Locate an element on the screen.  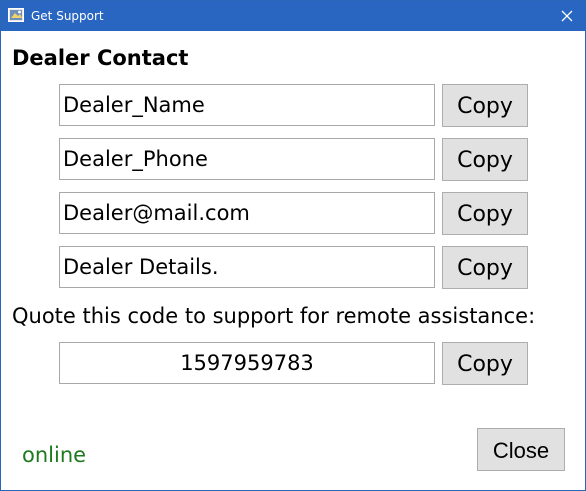
copy-name-button: Copy is located at coordinates (485, 105).